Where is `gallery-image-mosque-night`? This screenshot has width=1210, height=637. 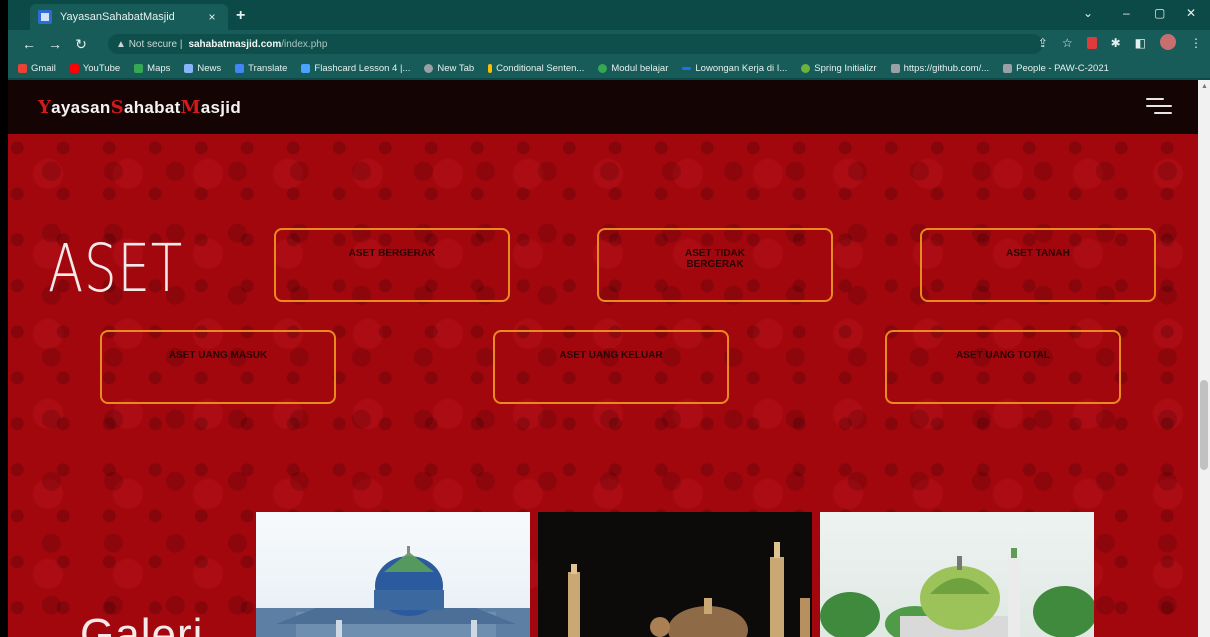
gallery-image-mosque-night is located at coordinates (675, 574).